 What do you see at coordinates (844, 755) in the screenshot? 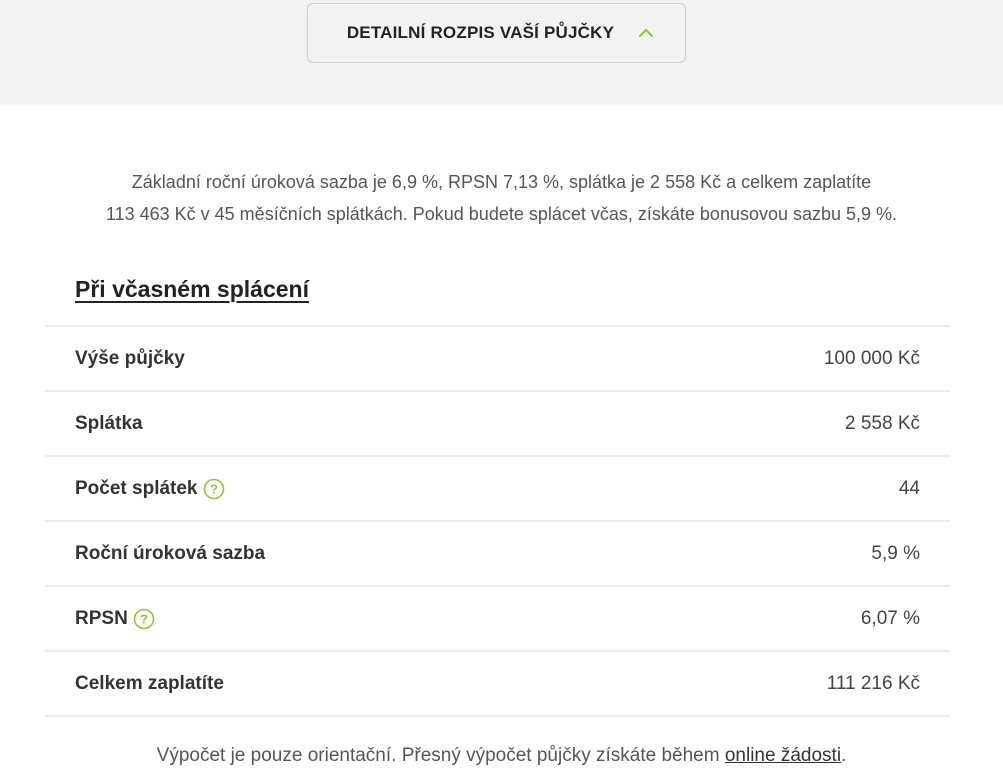
I see `footnote-end: .` at bounding box center [844, 755].